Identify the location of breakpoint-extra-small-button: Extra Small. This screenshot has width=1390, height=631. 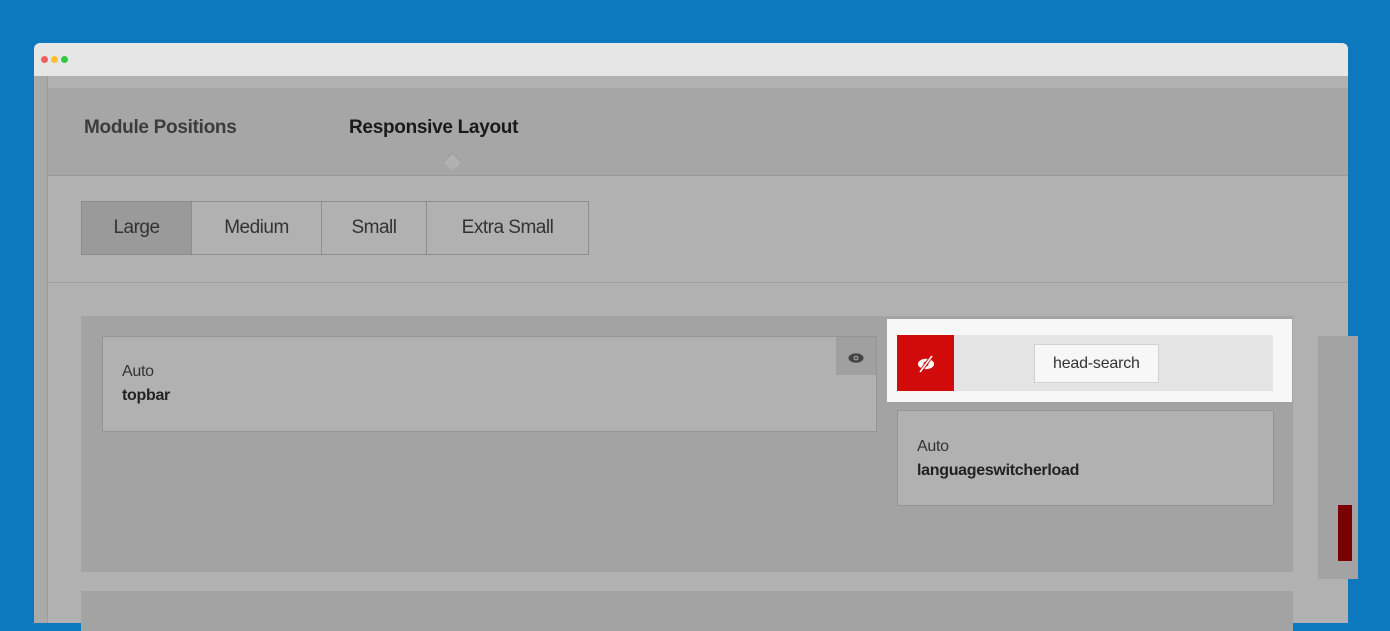
(507, 228).